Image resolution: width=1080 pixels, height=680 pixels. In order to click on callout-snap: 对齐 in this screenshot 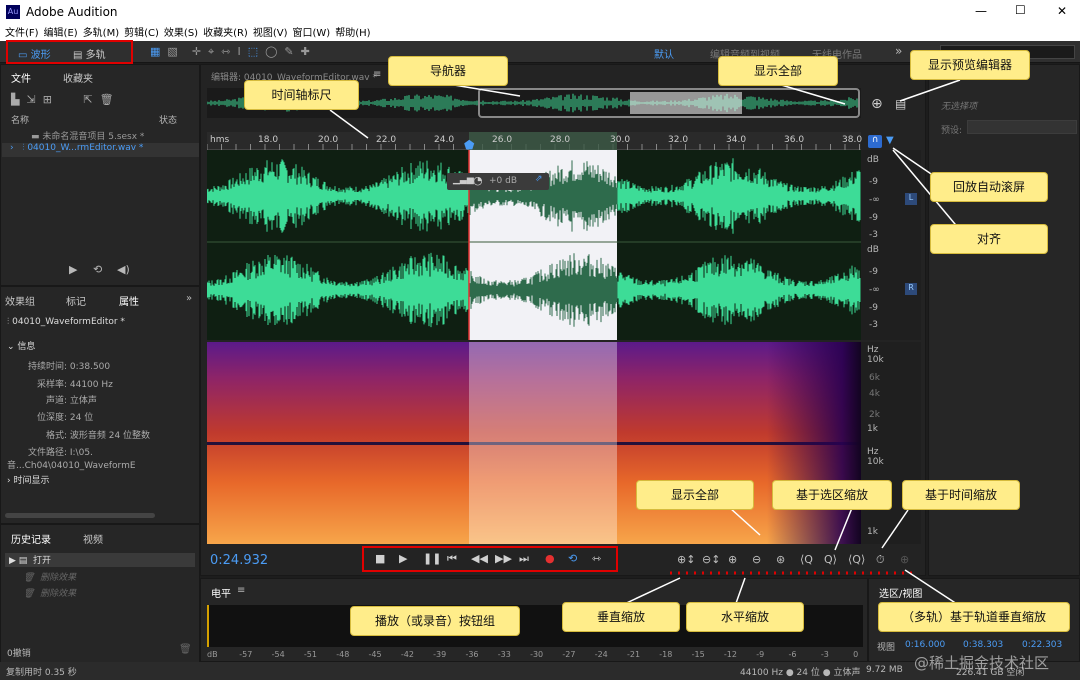, I will do `click(989, 239)`.